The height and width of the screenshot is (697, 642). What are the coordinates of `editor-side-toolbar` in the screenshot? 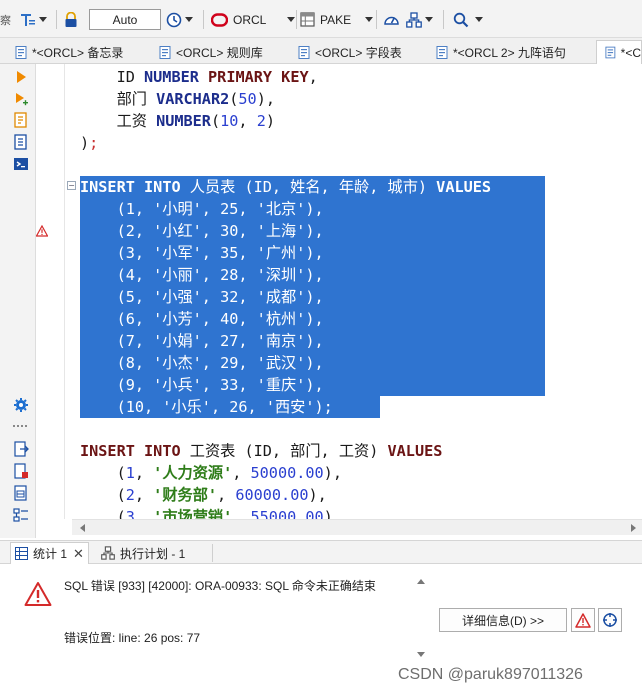 It's located at (18, 301).